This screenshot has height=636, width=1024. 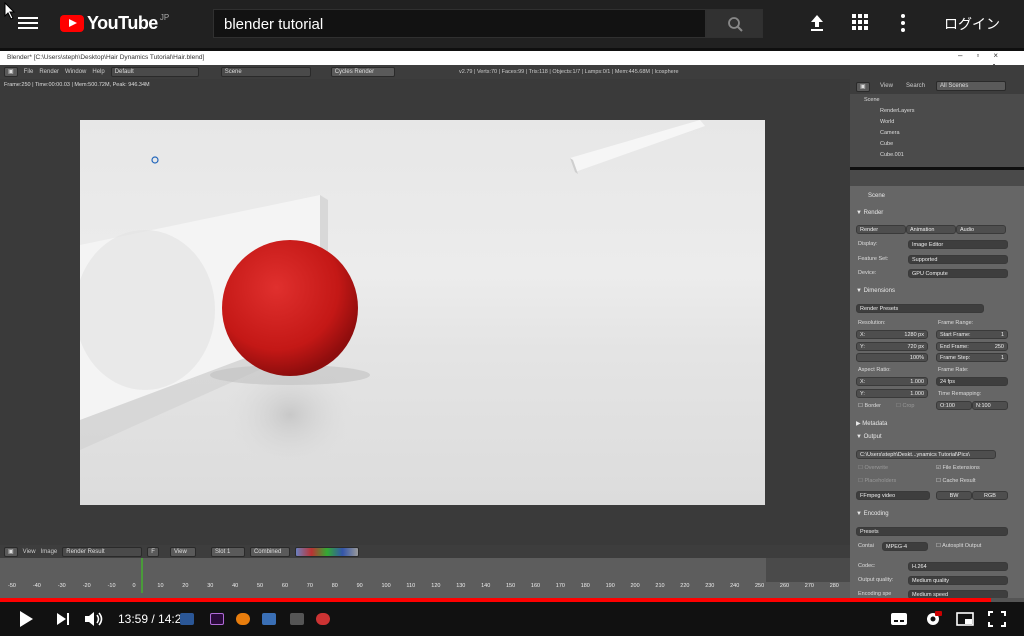 I want to click on timeline-cursor, so click(x=142, y=575).